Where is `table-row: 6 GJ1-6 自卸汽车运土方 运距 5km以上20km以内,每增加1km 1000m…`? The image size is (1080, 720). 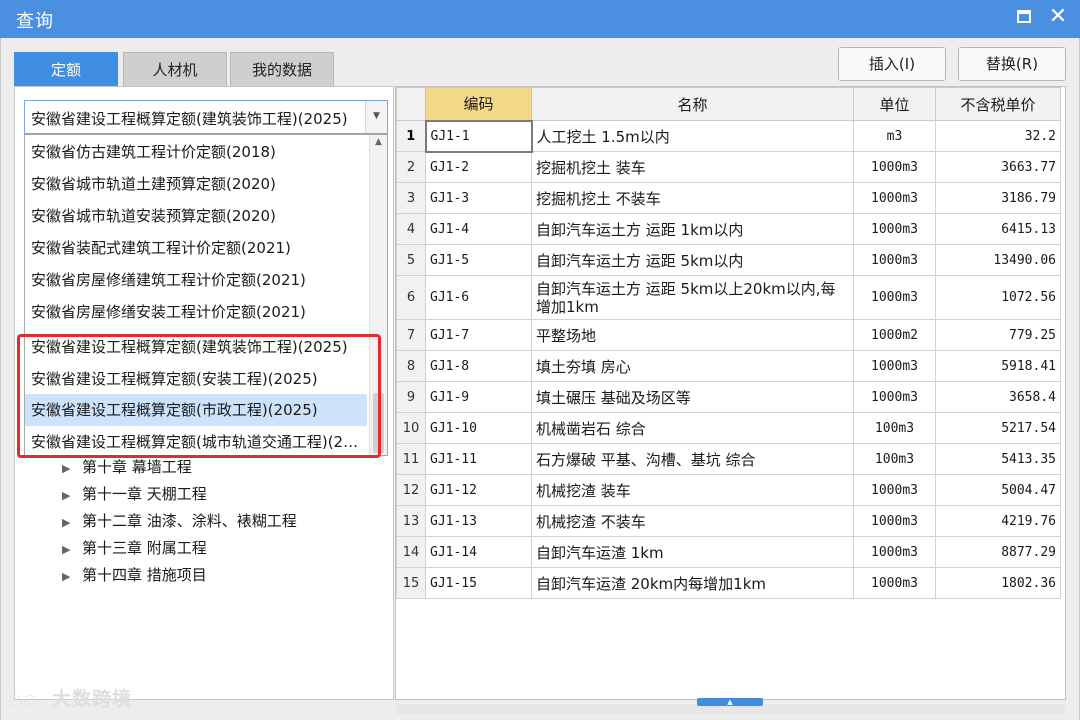 table-row: 6 GJ1-6 自卸汽车运土方 运距 5km以上20km以内,每增加1km 1000m… is located at coordinates (728, 297).